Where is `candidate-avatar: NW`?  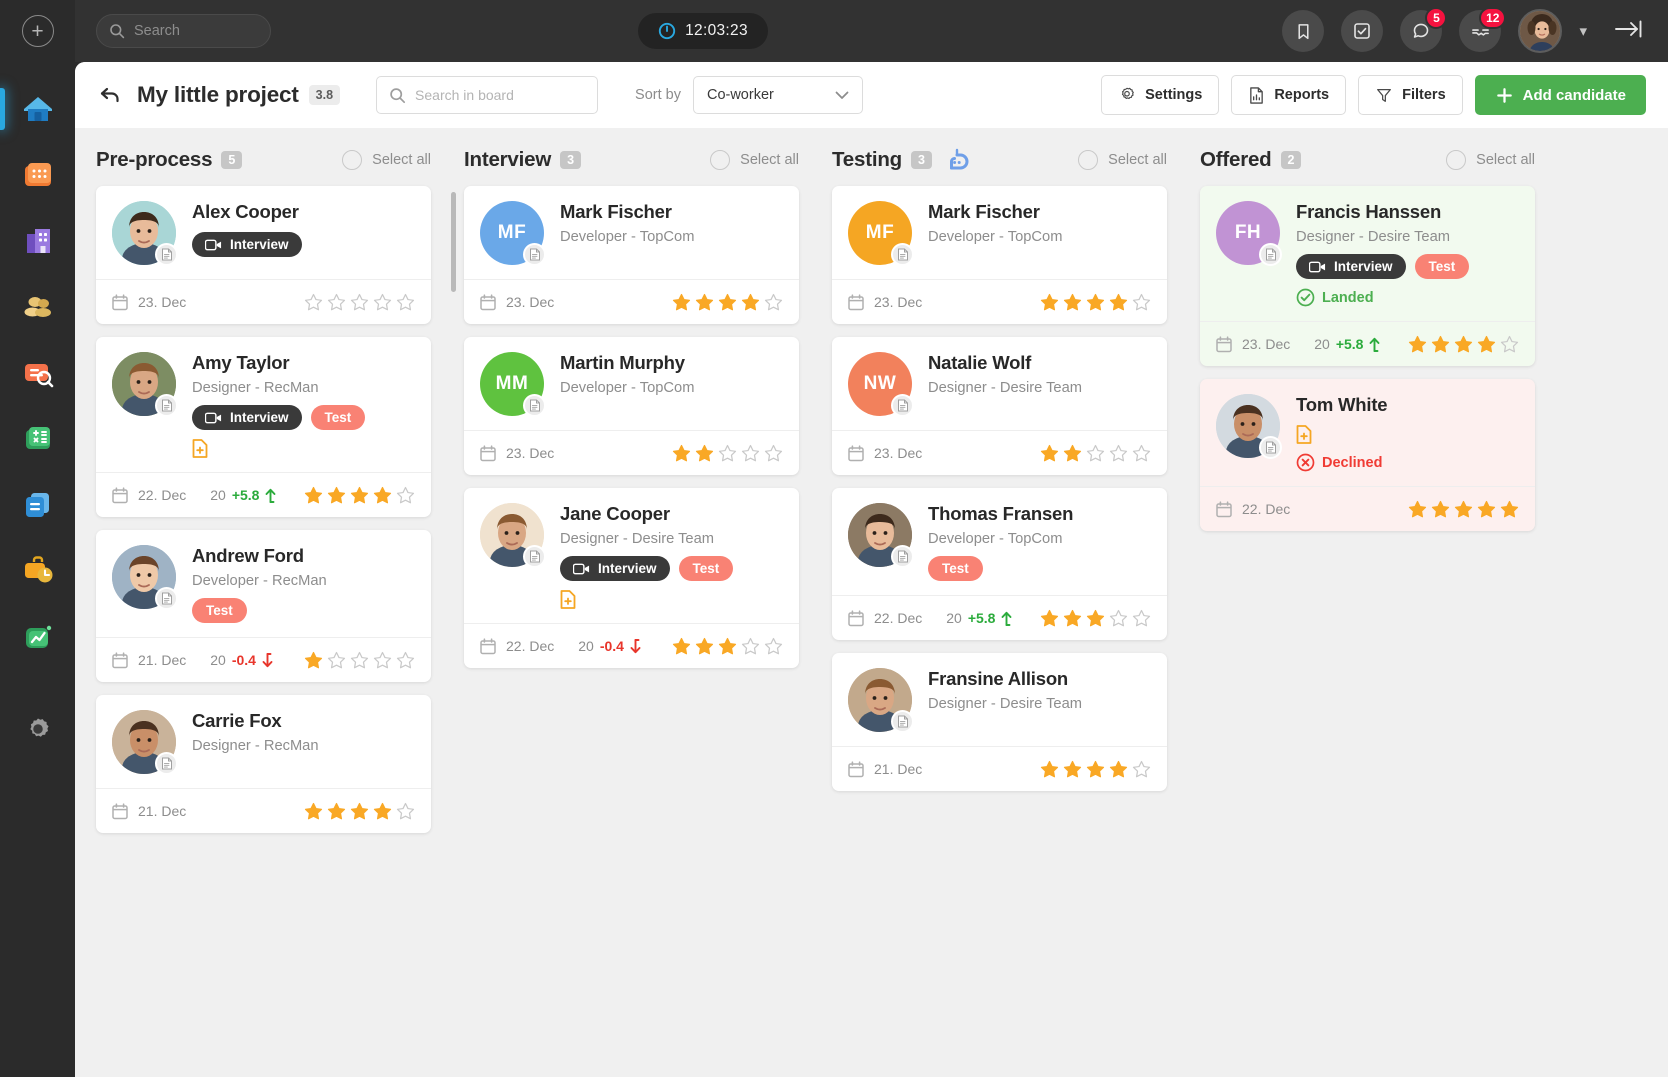
candidate-avatar: NW is located at coordinates (881, 384).